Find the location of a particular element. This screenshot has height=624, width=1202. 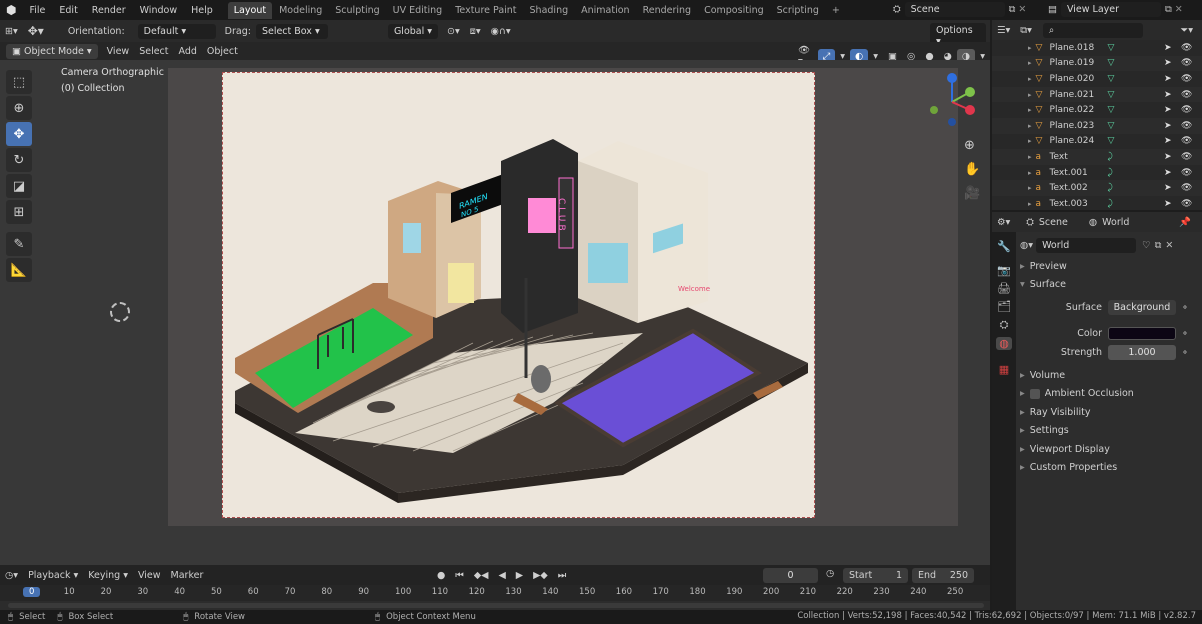

jump-start-icon: ⏮ is located at coordinates (459, 575).